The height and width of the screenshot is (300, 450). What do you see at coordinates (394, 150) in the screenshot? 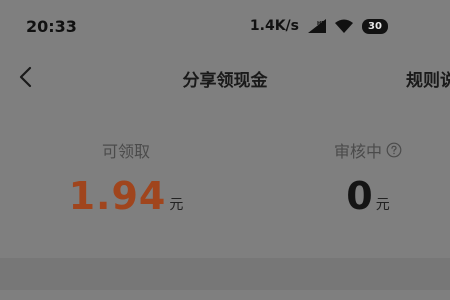
I see `help-icon` at bounding box center [394, 150].